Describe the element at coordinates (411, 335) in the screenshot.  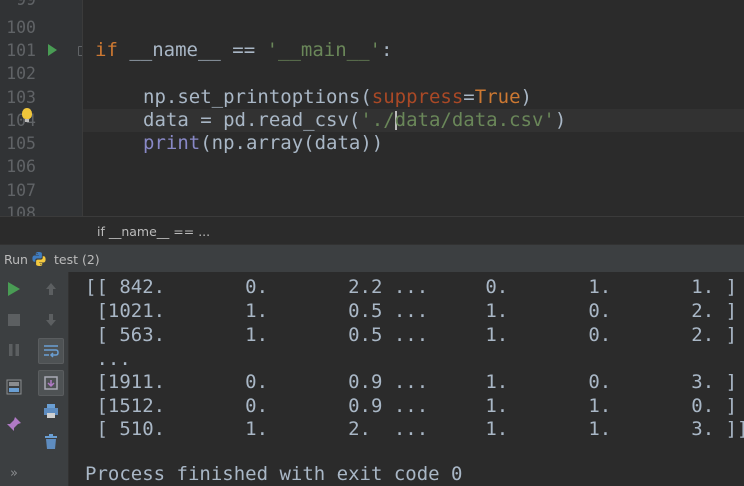
I see `console-line: [ 563. 1. 0.5 ... 1. 0. 2. ]` at that location.